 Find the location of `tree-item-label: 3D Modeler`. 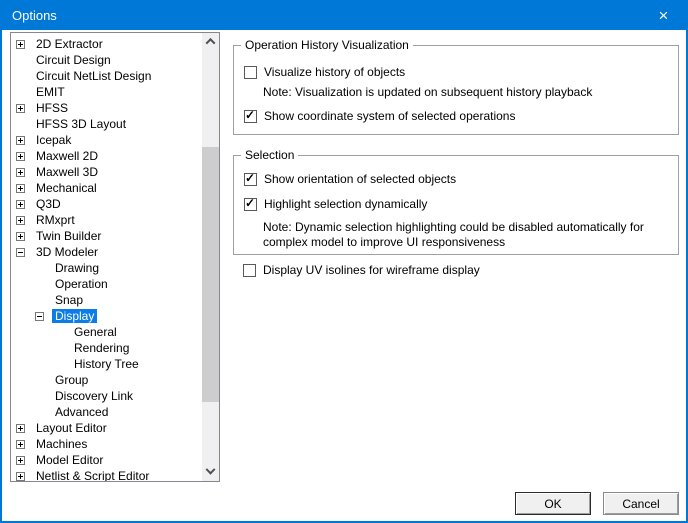

tree-item-label: 3D Modeler is located at coordinates (67, 252).